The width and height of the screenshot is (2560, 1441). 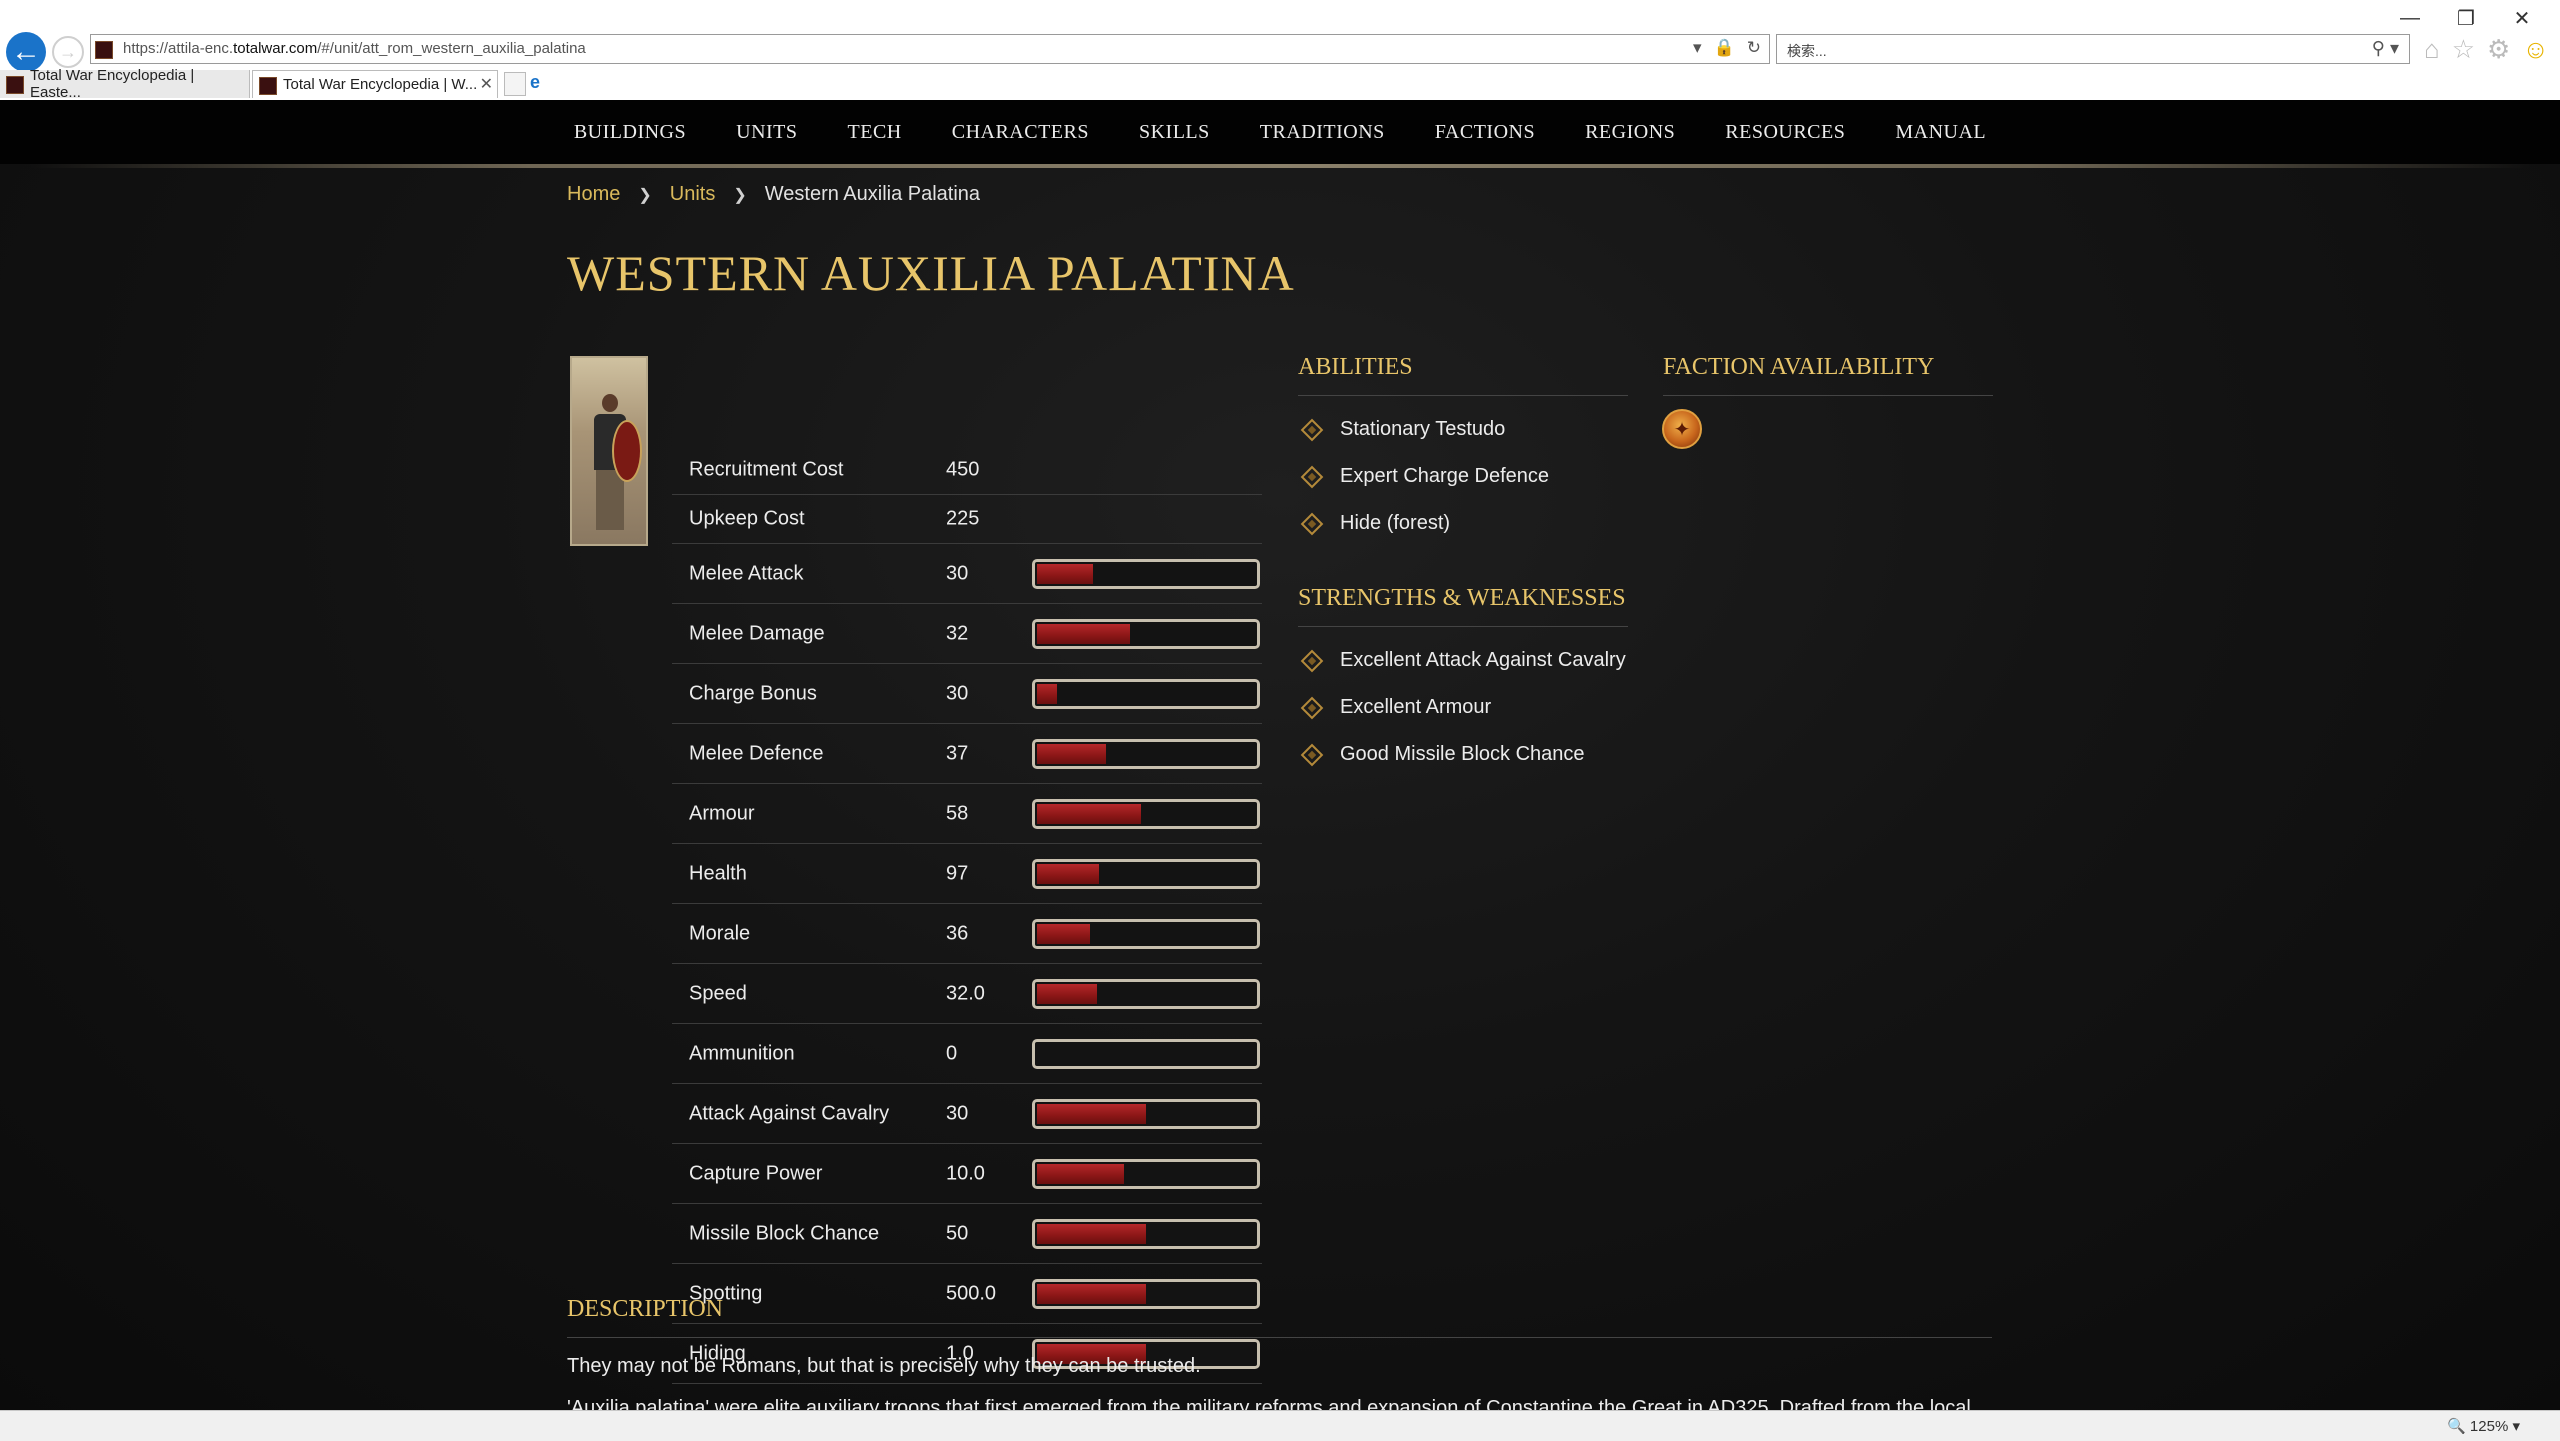 What do you see at coordinates (375, 84) in the screenshot?
I see `tab-western: Total War Encyclopedia | W... ✕` at bounding box center [375, 84].